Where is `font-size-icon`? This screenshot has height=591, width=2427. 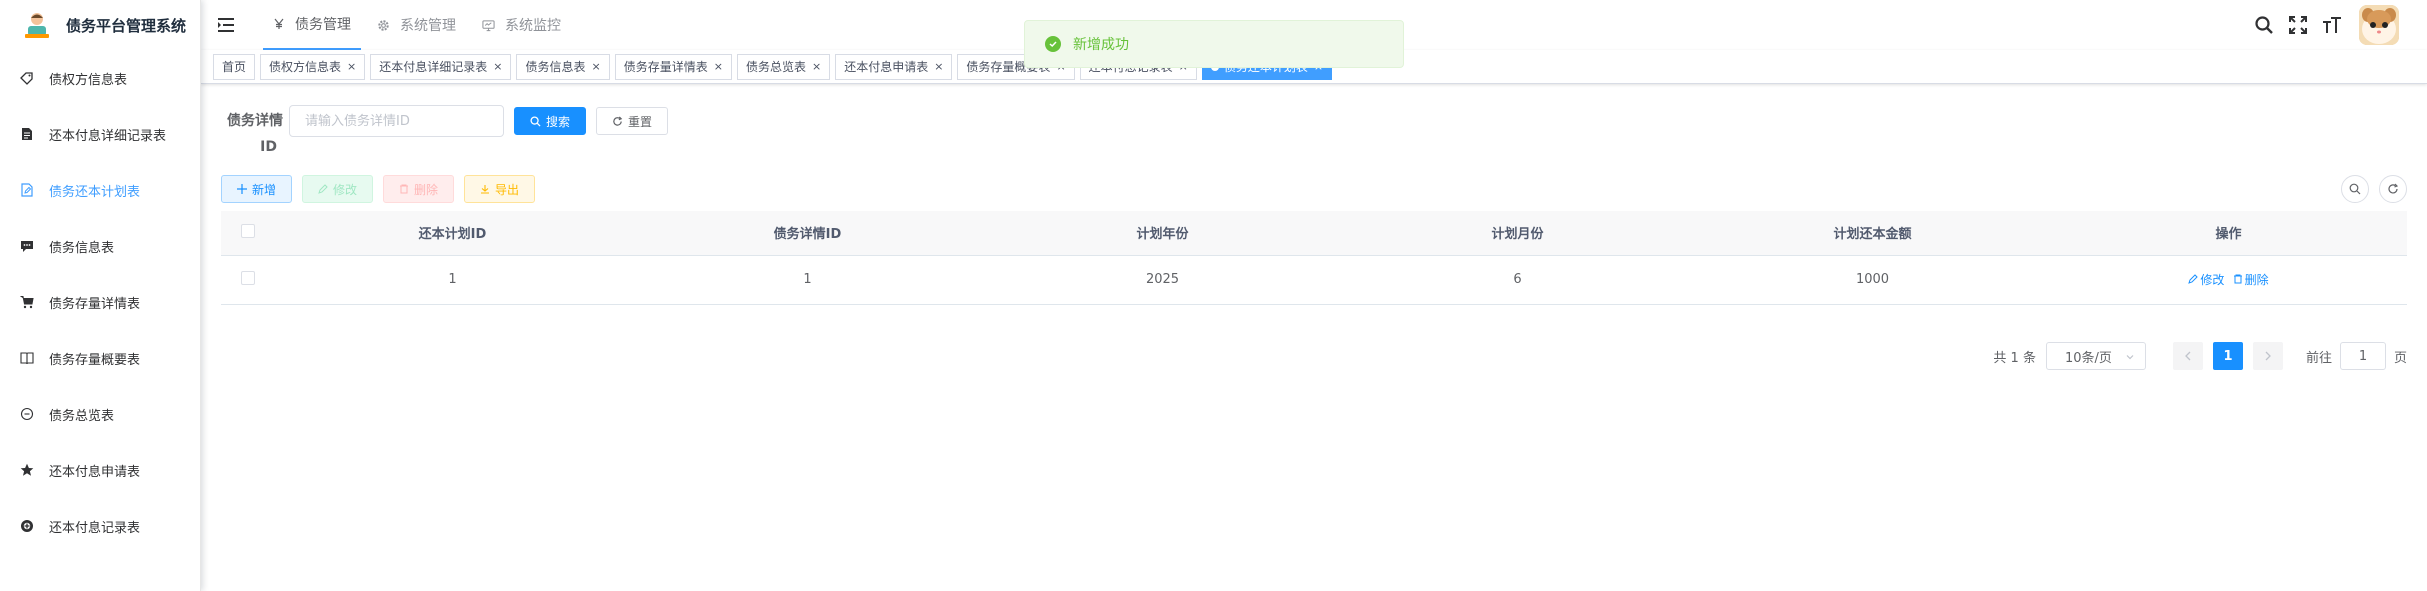 font-size-icon is located at coordinates (2332, 25).